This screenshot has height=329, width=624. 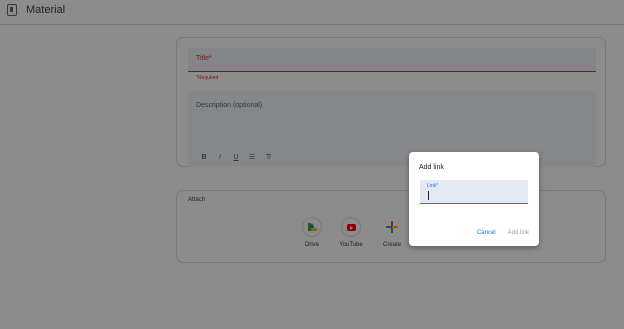 I want to click on link-field: Link*, so click(x=474, y=192).